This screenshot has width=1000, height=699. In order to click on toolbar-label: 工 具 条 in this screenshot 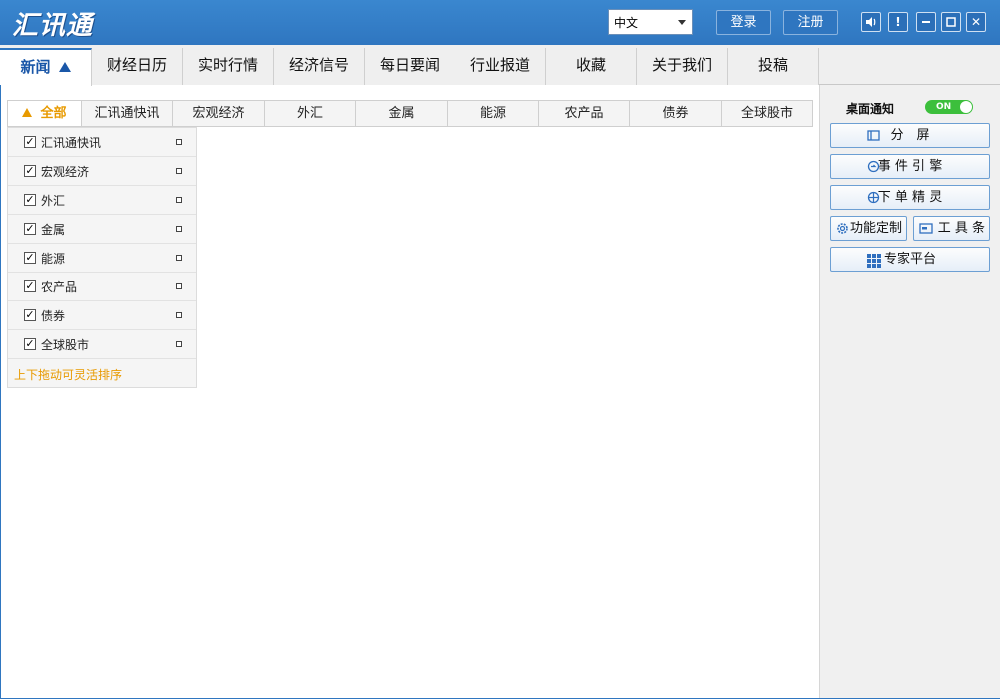, I will do `click(961, 228)`.